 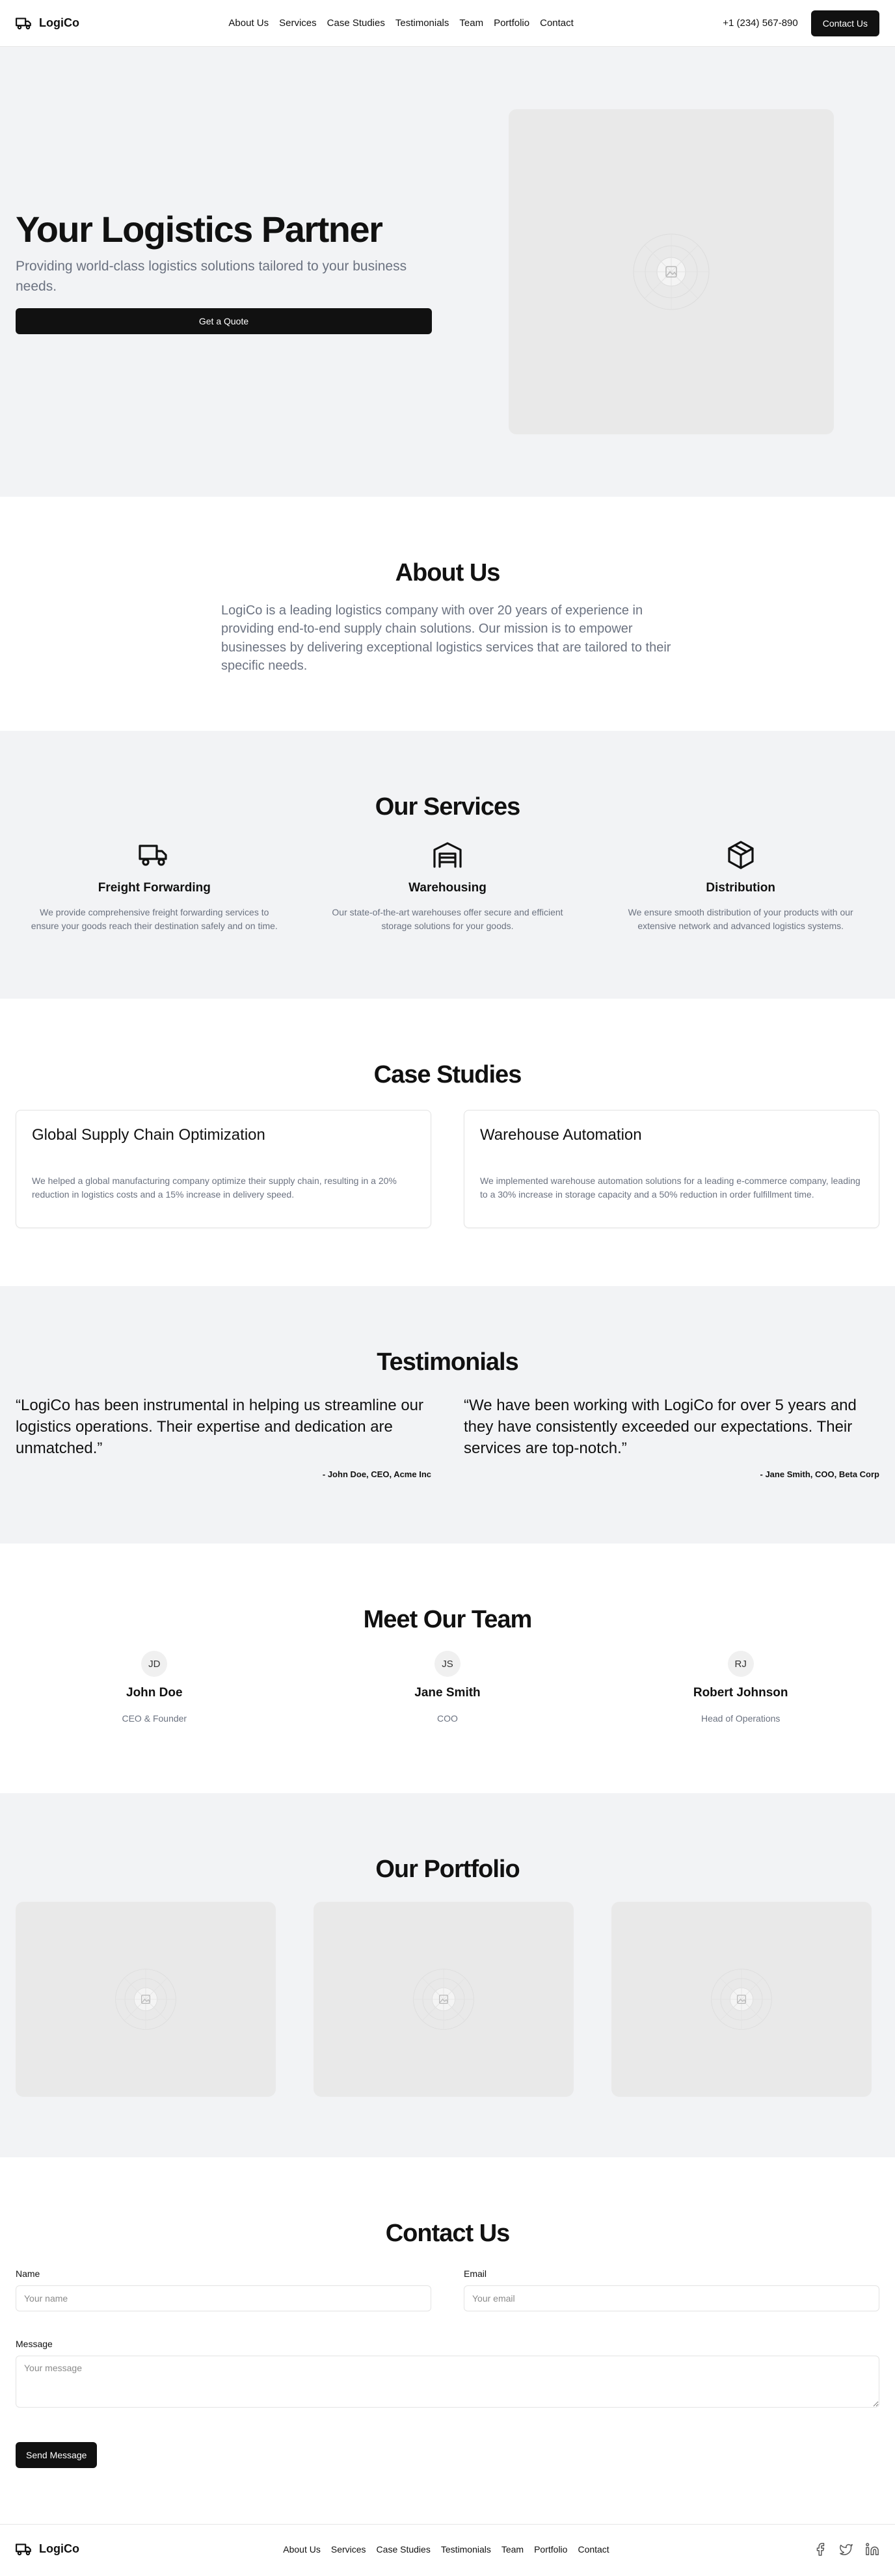 What do you see at coordinates (224, 321) in the screenshot?
I see `get-quote-button: Get a Quote` at bounding box center [224, 321].